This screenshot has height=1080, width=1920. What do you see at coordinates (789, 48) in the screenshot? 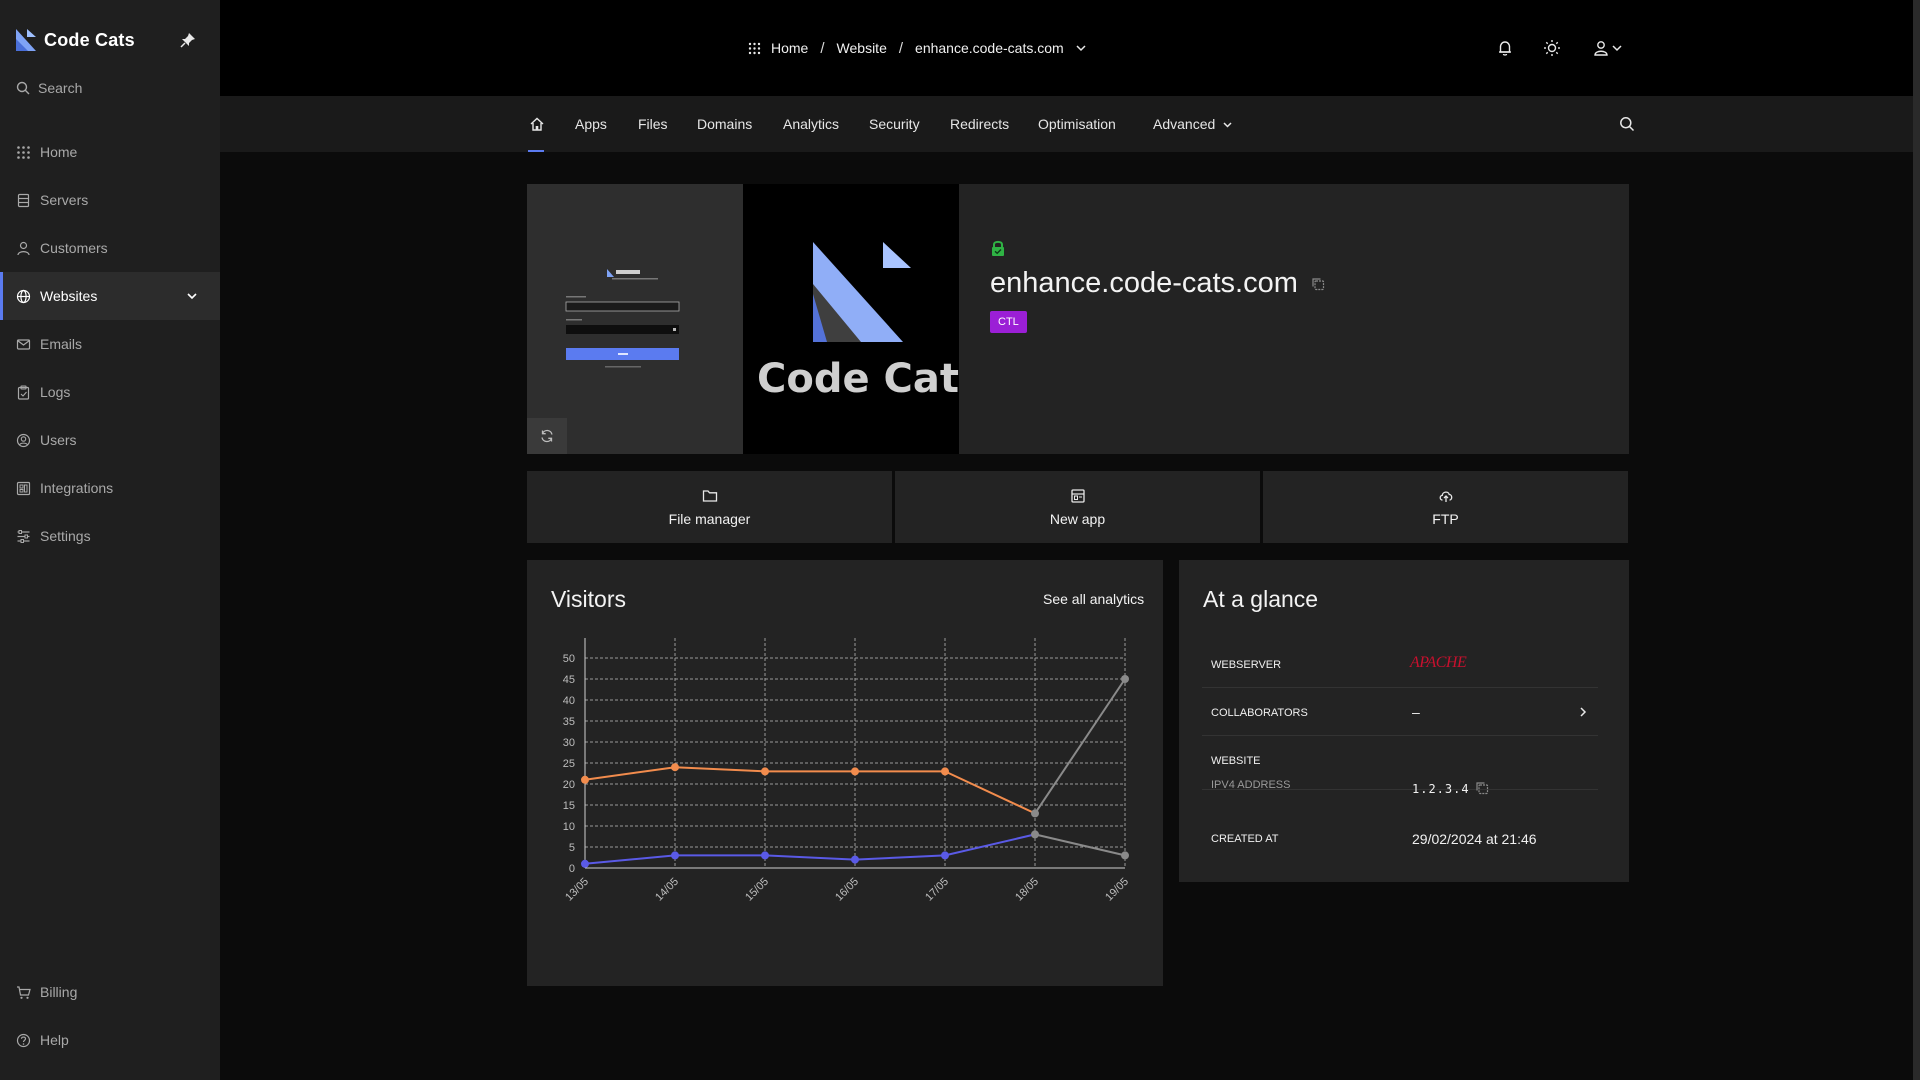
I see `breadcrumb-home: Home` at bounding box center [789, 48].